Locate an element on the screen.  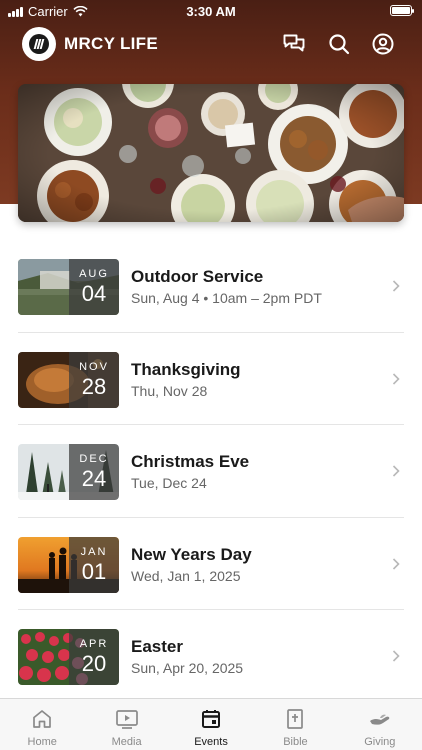
status-time: 3:30 AM is located at coordinates (211, 11).